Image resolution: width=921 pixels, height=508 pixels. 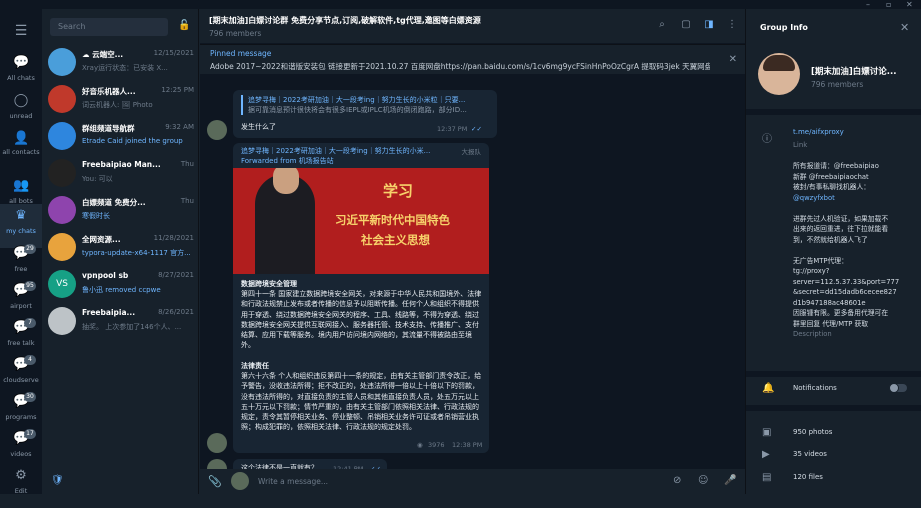 What do you see at coordinates (703, 480) in the screenshot?
I see `emoji-icon: ☺` at bounding box center [703, 480].